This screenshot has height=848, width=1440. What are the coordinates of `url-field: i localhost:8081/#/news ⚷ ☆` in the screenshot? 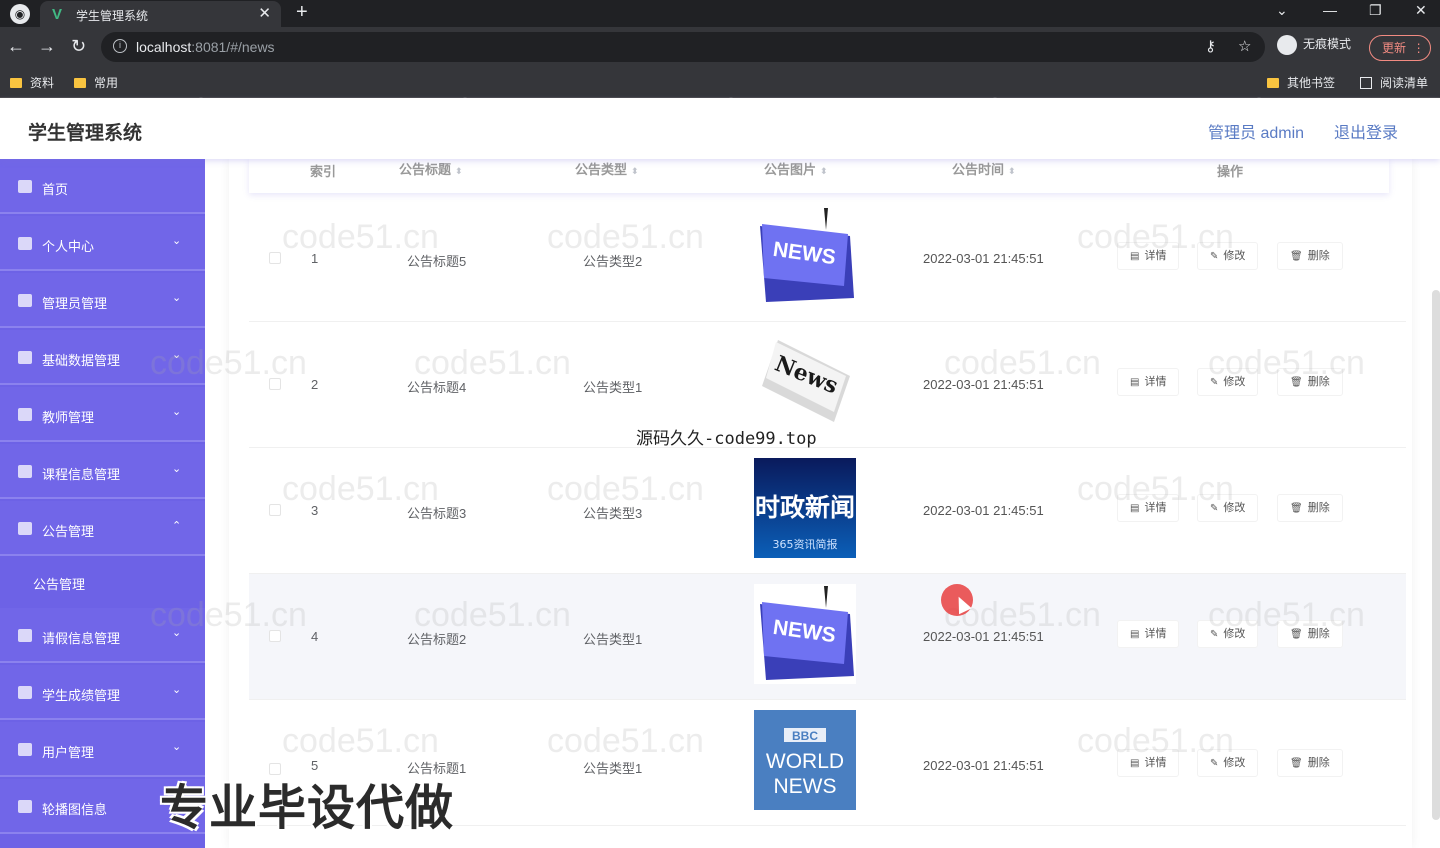 It's located at (683, 47).